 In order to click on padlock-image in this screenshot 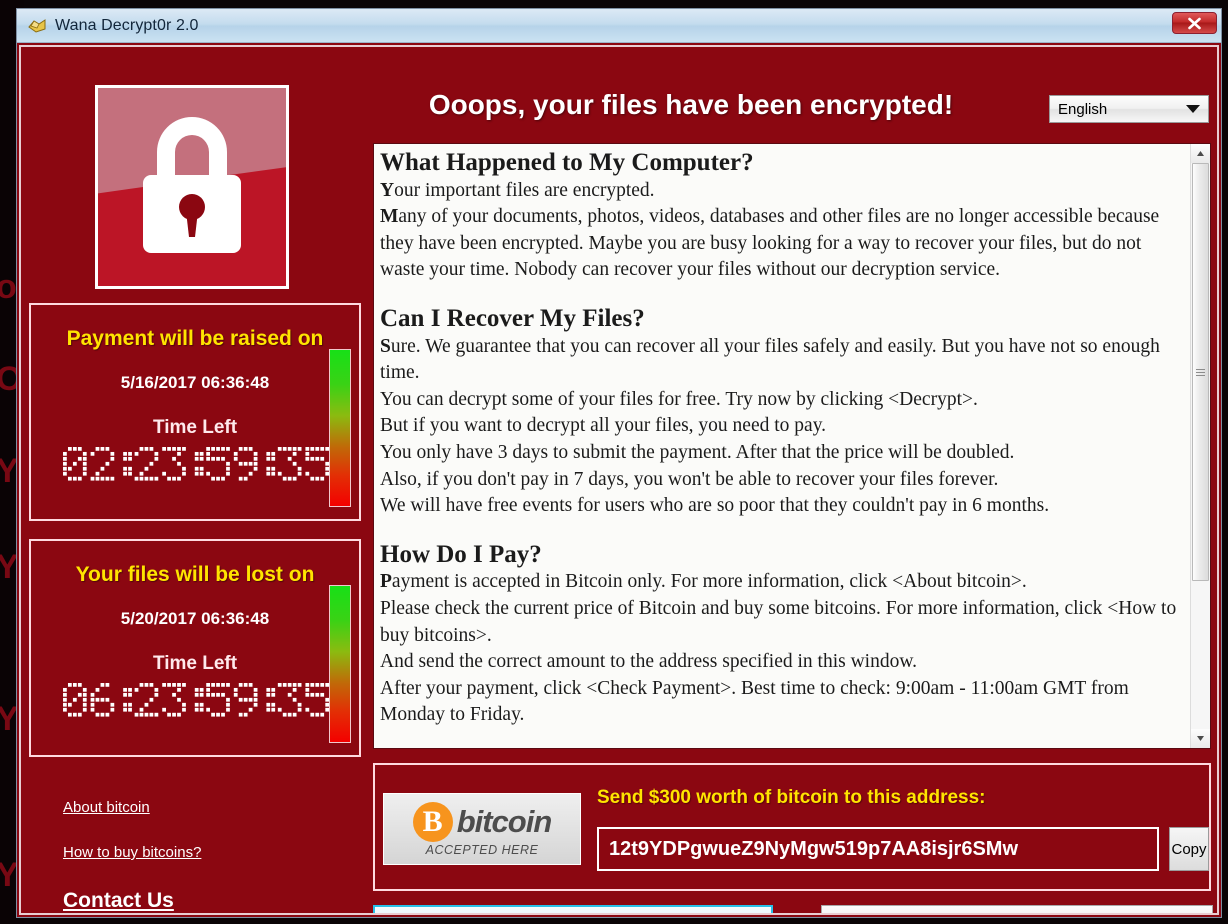, I will do `click(192, 187)`.